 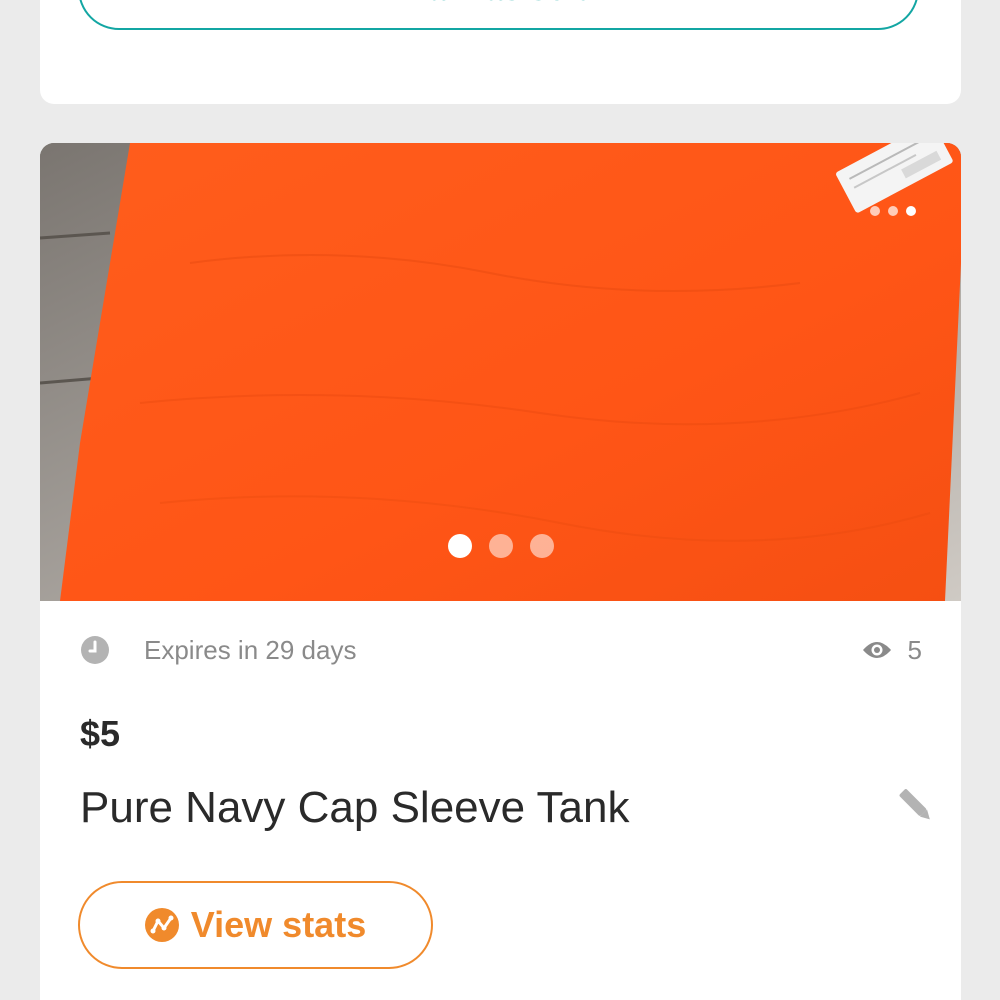 What do you see at coordinates (501, 650) in the screenshot?
I see `listing-meta-row: Expires in 29 days 5` at bounding box center [501, 650].